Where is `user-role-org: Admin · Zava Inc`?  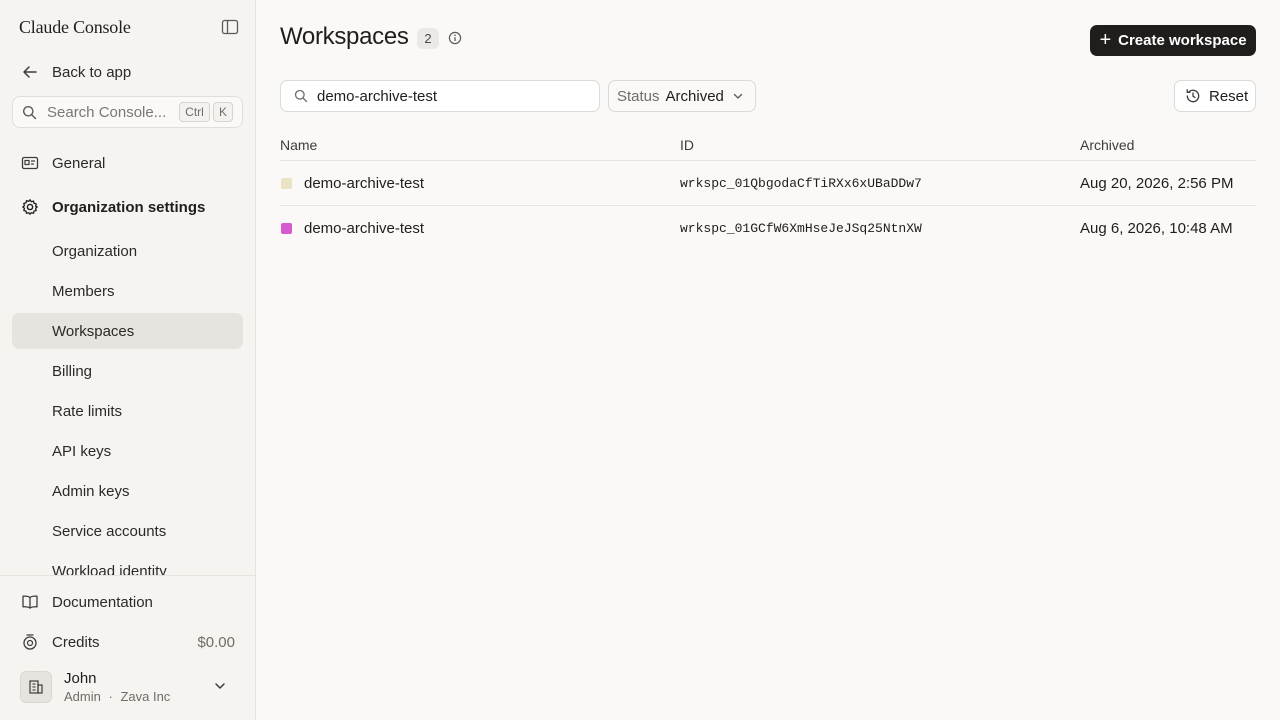
user-role-org: Admin · Zava Inc is located at coordinates (117, 696).